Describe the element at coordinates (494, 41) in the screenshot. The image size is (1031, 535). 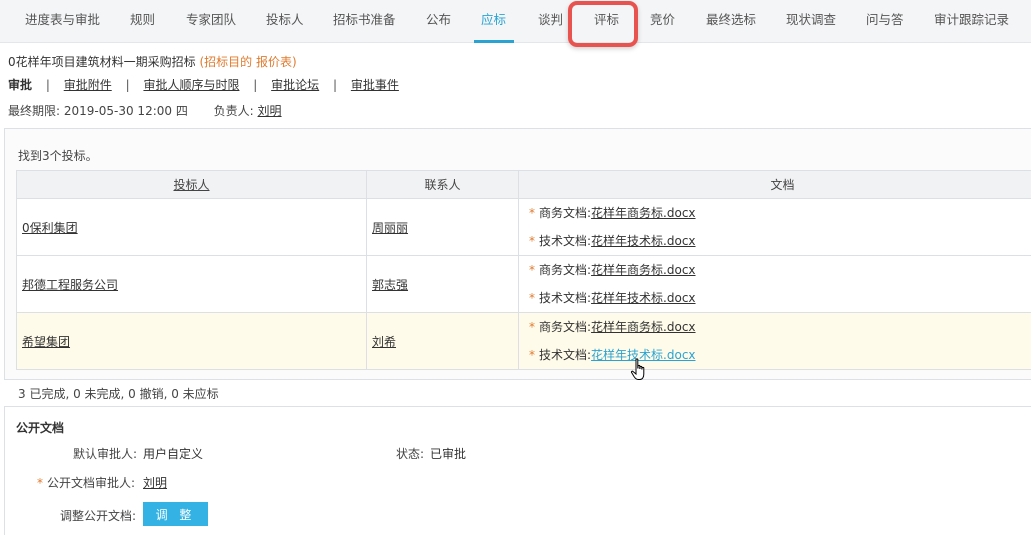
I see `active-tab-indicator` at that location.